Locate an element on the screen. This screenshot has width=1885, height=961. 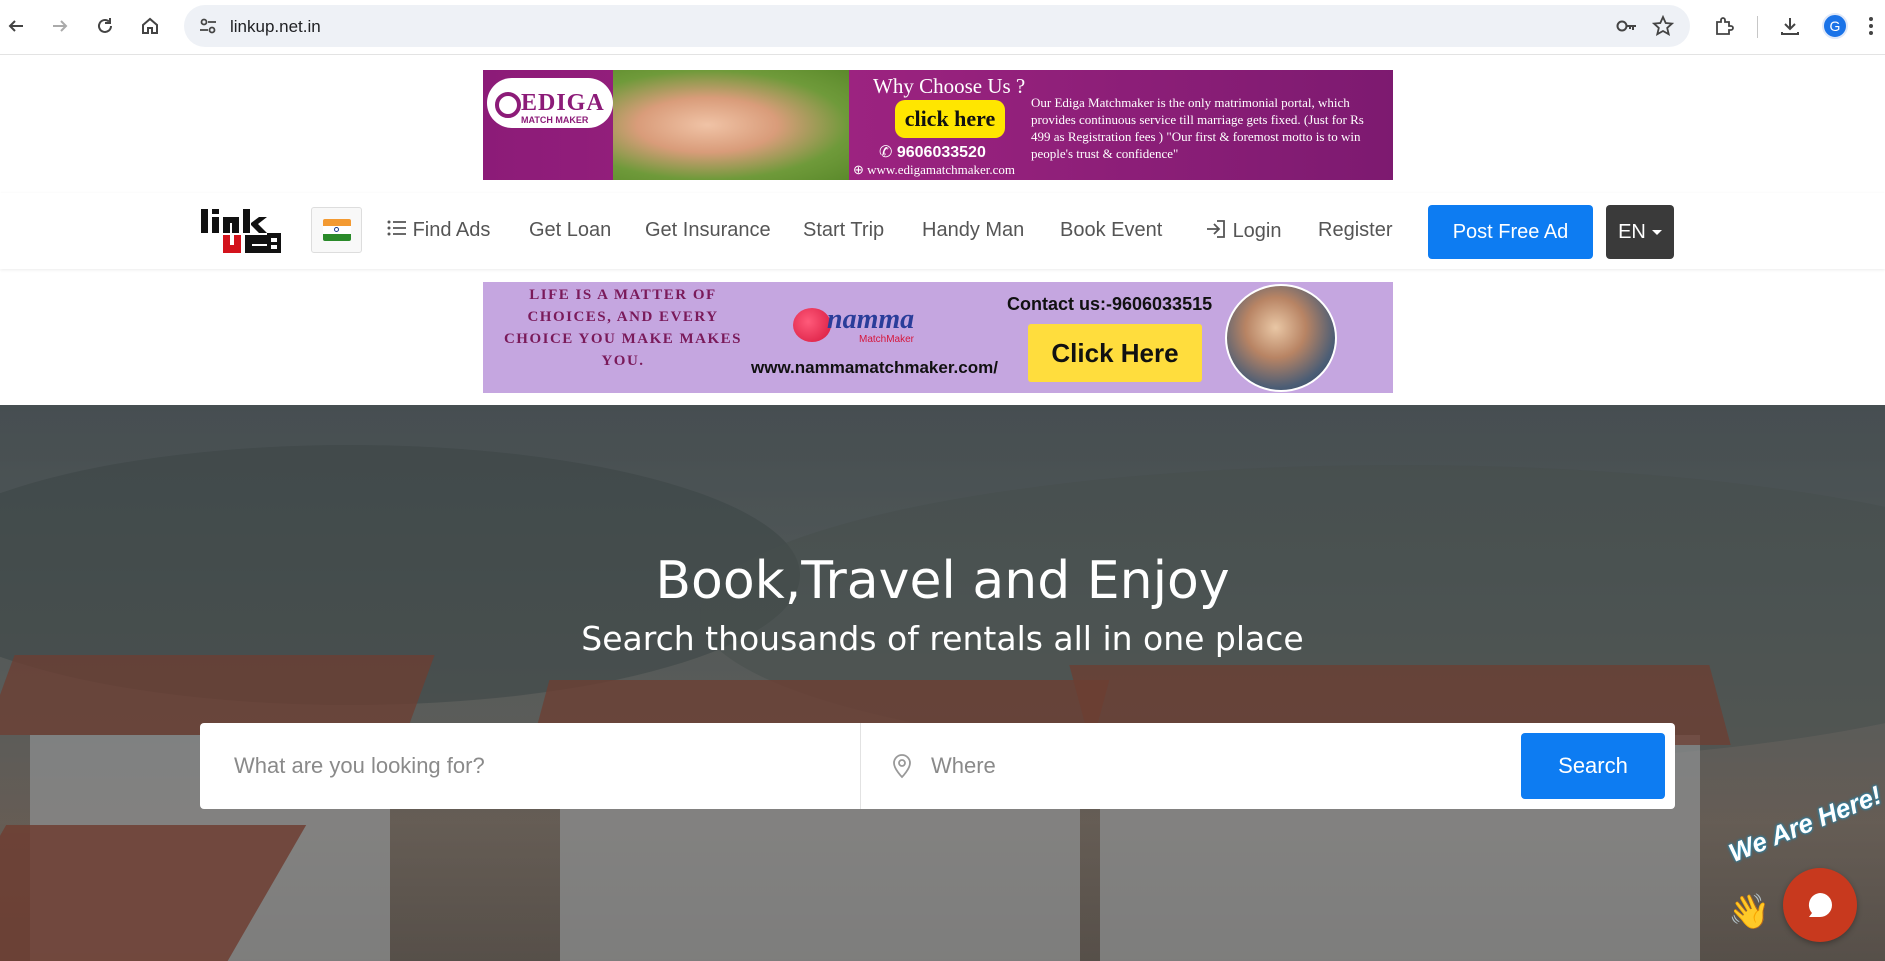
kebab-menu-icon is located at coordinates (1871, 26).